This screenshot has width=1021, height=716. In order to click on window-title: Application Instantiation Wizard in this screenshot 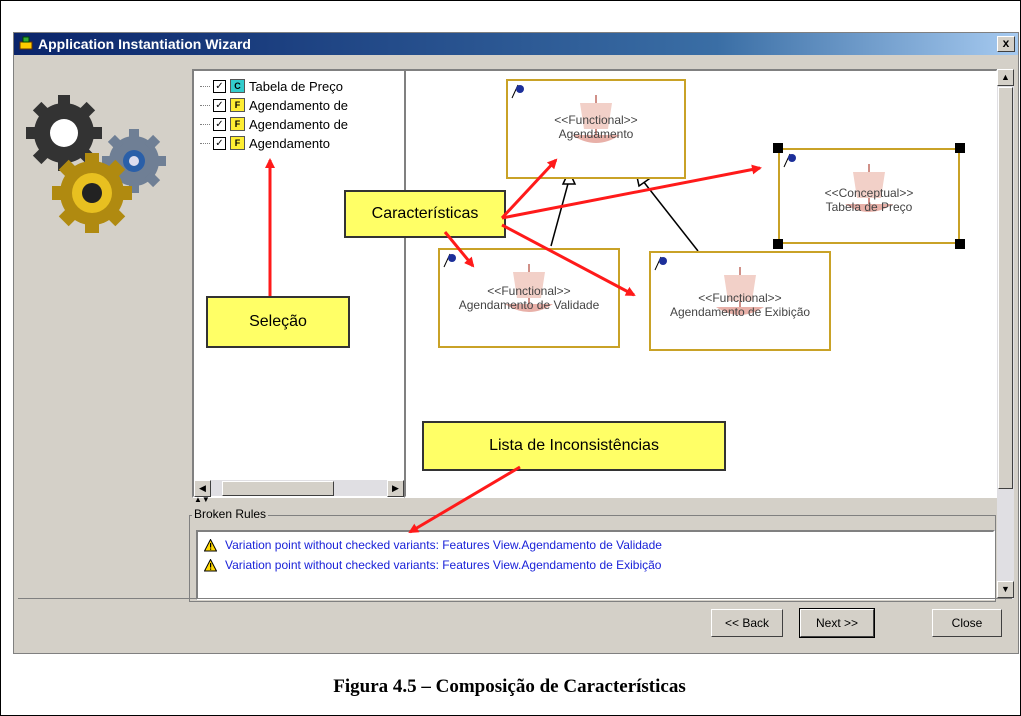, I will do `click(144, 44)`.